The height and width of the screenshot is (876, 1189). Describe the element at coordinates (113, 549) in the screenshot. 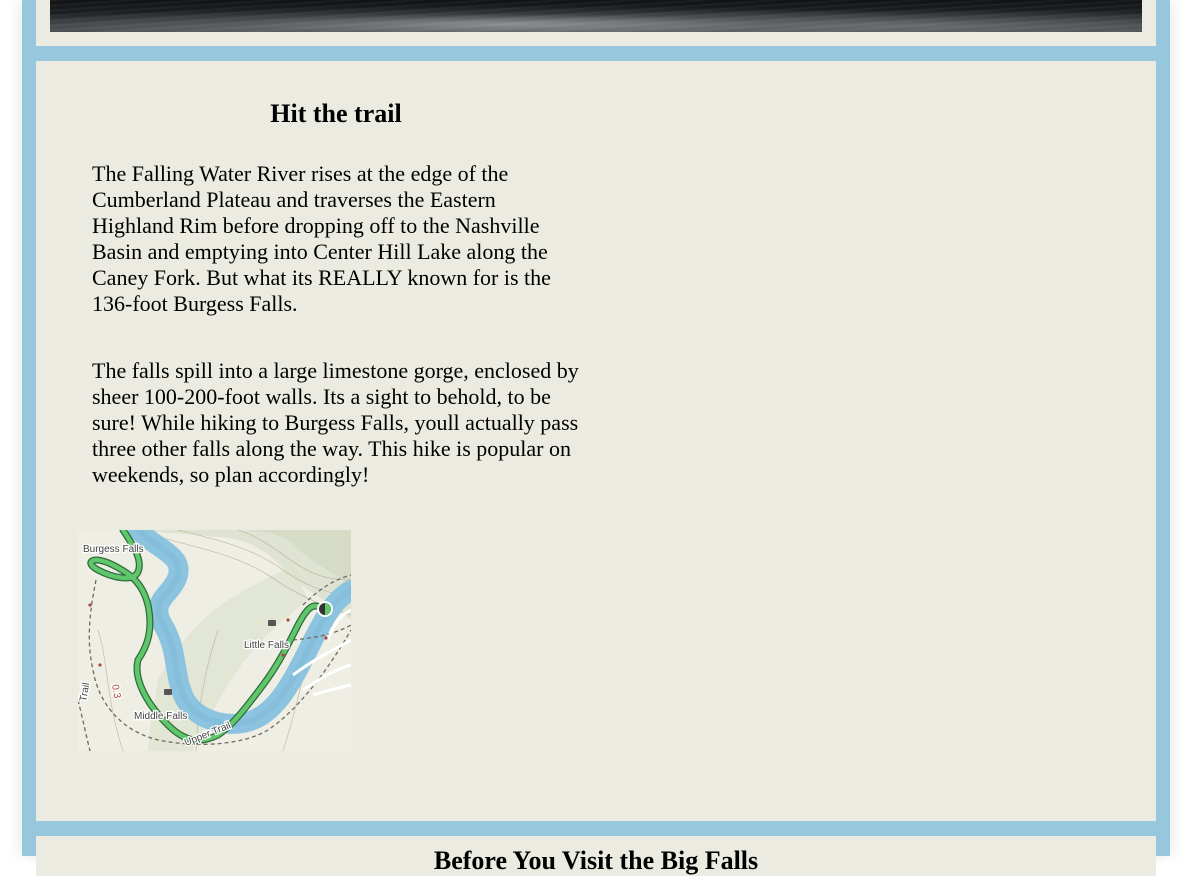

I see `map-label-burgess-falls: Burgess Falls` at that location.